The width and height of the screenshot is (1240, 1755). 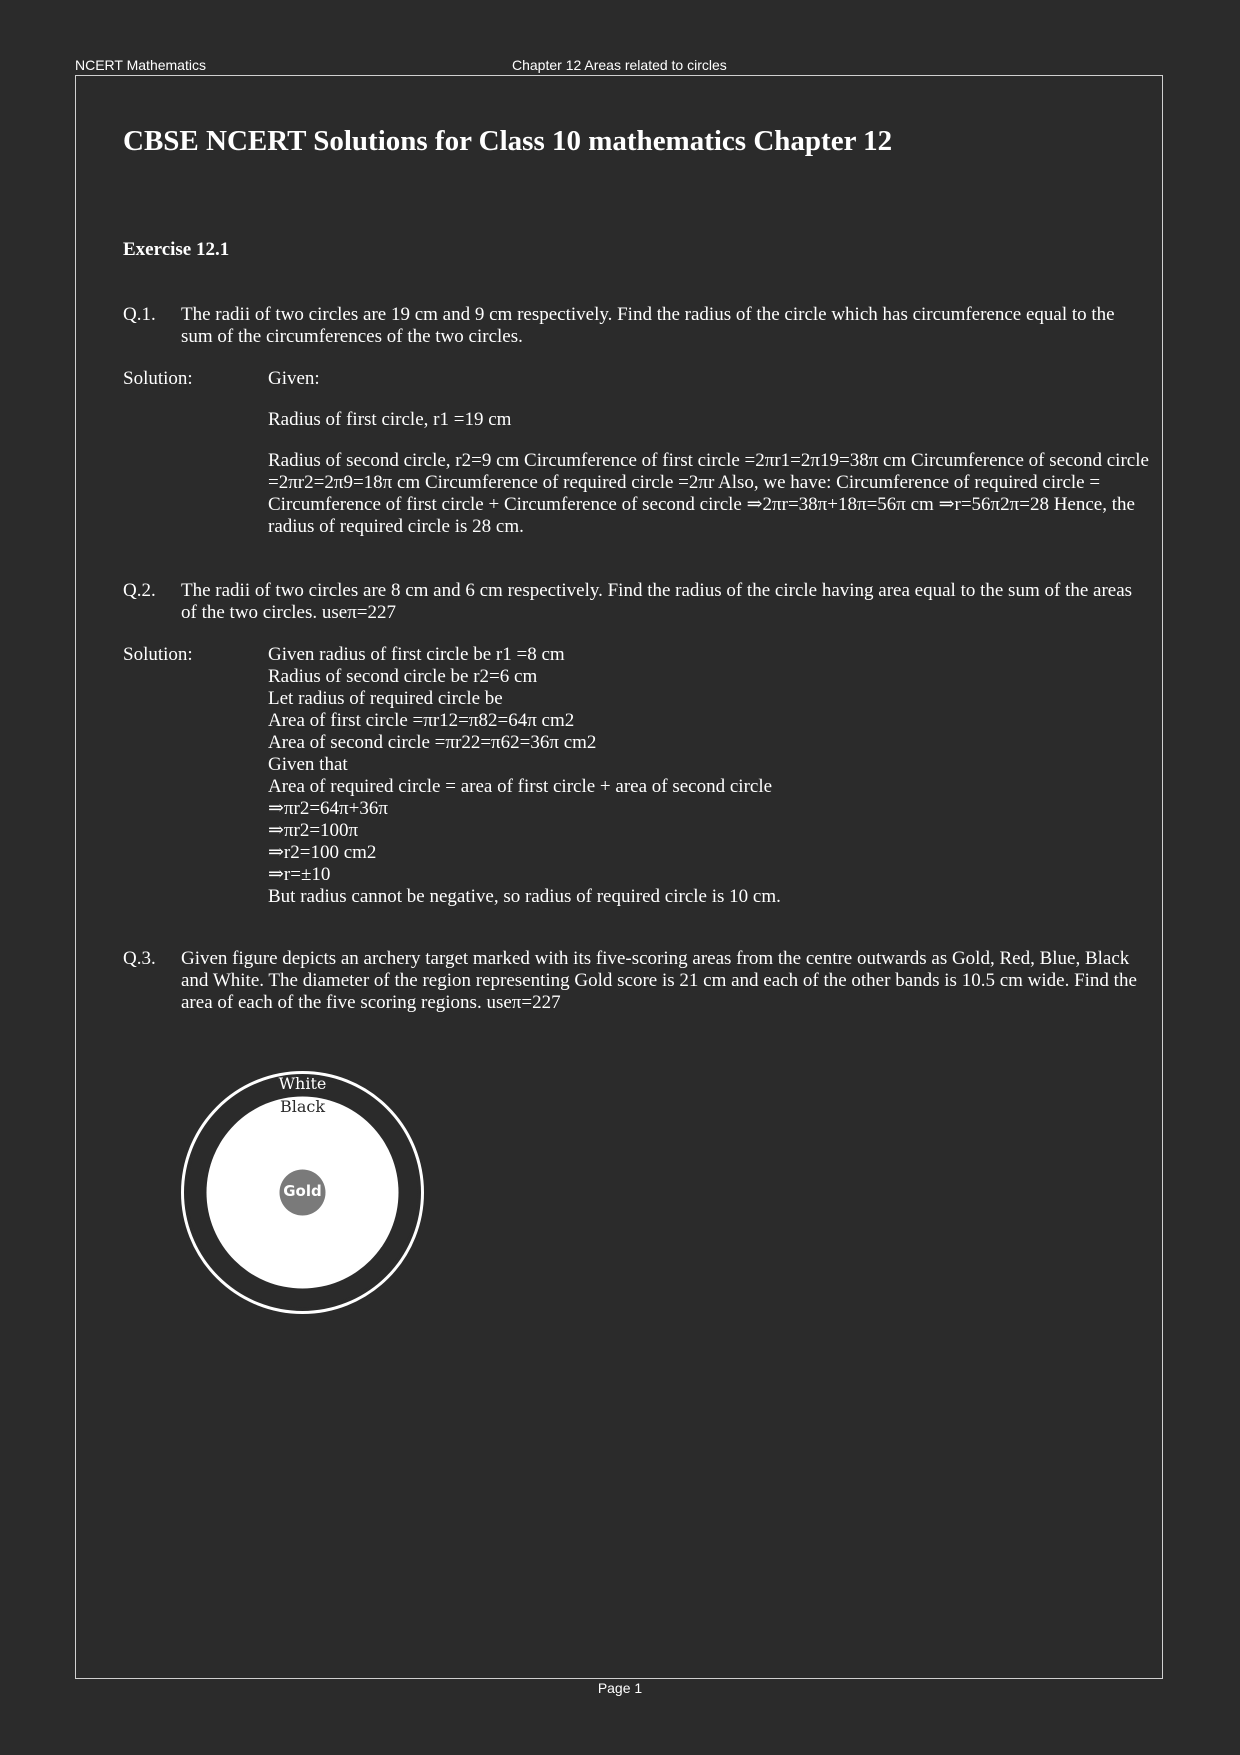 What do you see at coordinates (421, 720) in the screenshot?
I see `solution-line: Area of first circle =πr12=π82=64π cm2` at bounding box center [421, 720].